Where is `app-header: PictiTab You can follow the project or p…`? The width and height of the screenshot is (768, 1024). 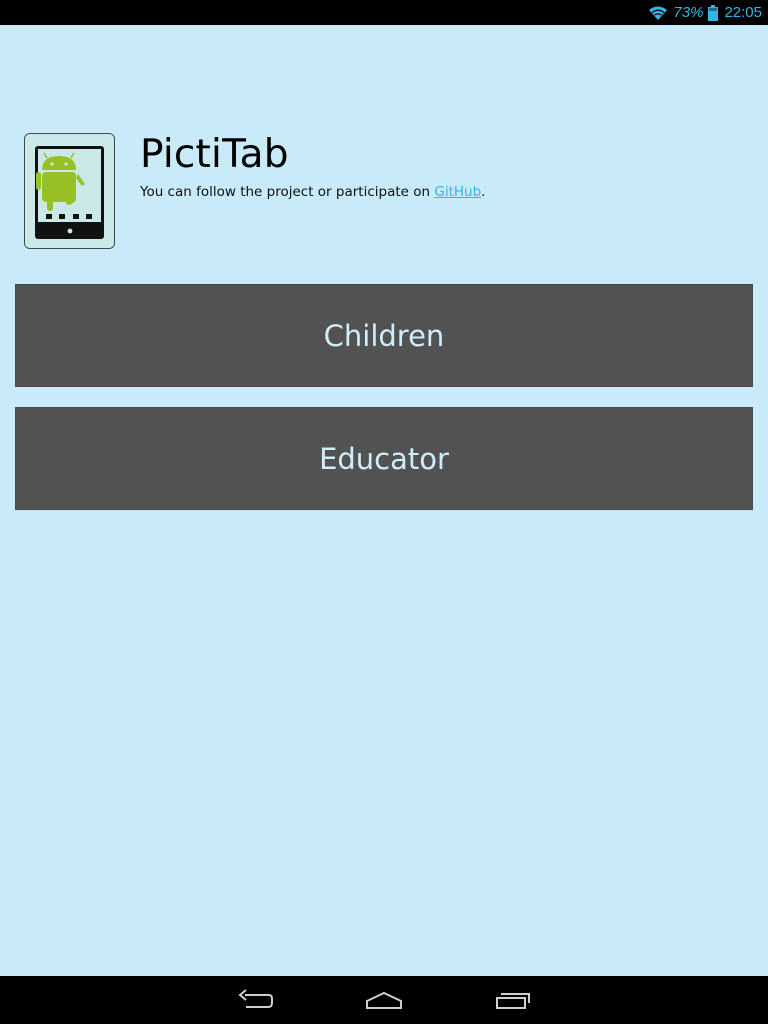 app-header: PictiTab You can follow the project or p… is located at coordinates (384, 192).